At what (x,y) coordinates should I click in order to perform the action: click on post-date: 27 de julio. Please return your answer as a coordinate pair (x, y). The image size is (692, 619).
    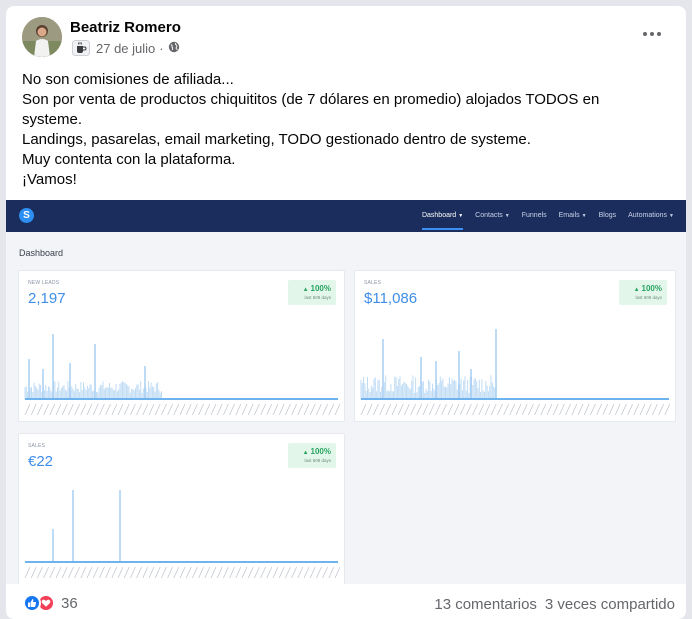
    Looking at the image, I should click on (125, 48).